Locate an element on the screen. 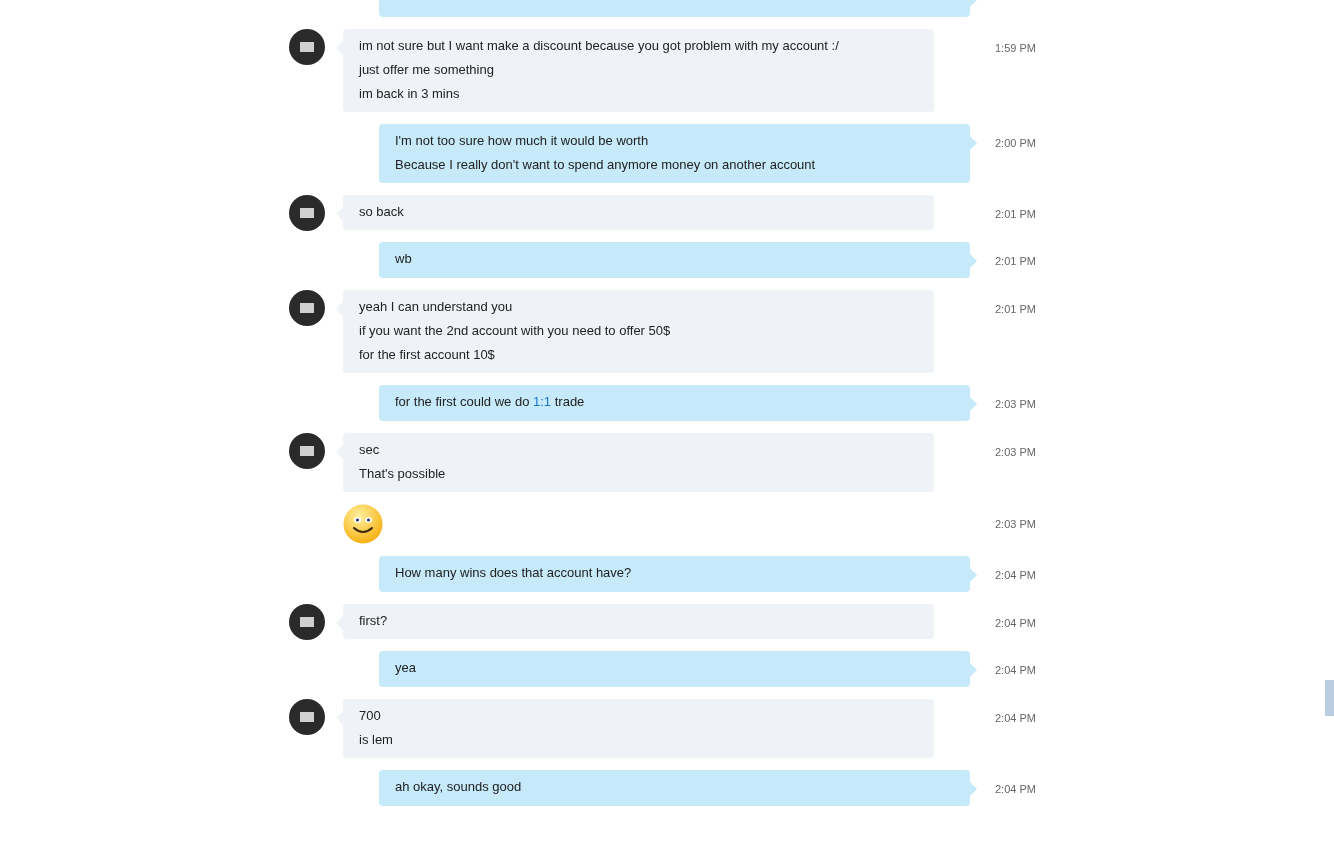 This screenshot has width=1334, height=847. timestamp: 2:00 PM is located at coordinates (1015, 143).